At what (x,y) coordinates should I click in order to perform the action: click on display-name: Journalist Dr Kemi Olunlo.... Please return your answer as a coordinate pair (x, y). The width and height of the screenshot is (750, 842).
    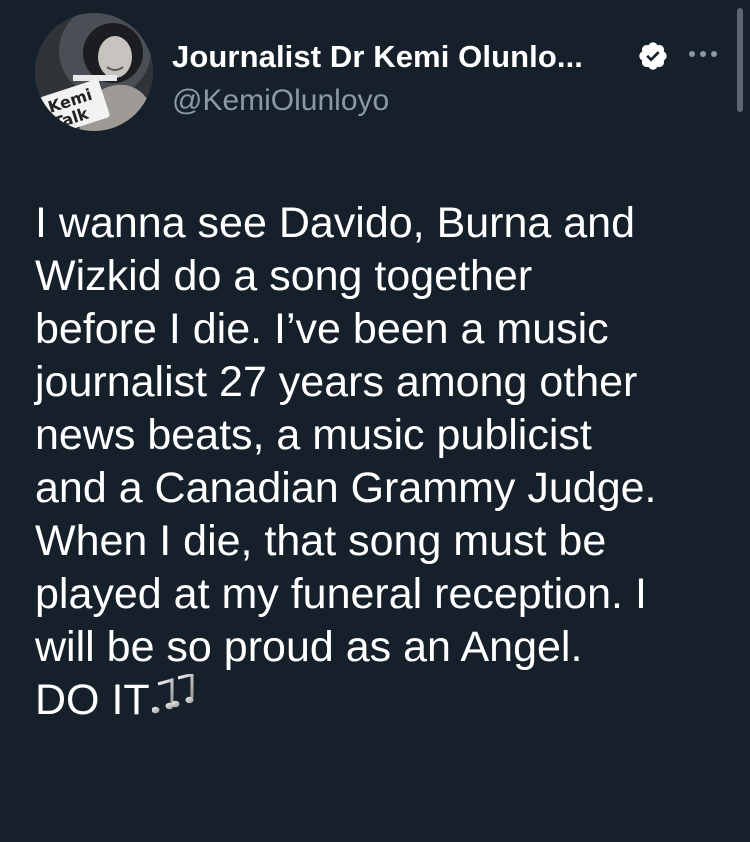
    Looking at the image, I should click on (377, 57).